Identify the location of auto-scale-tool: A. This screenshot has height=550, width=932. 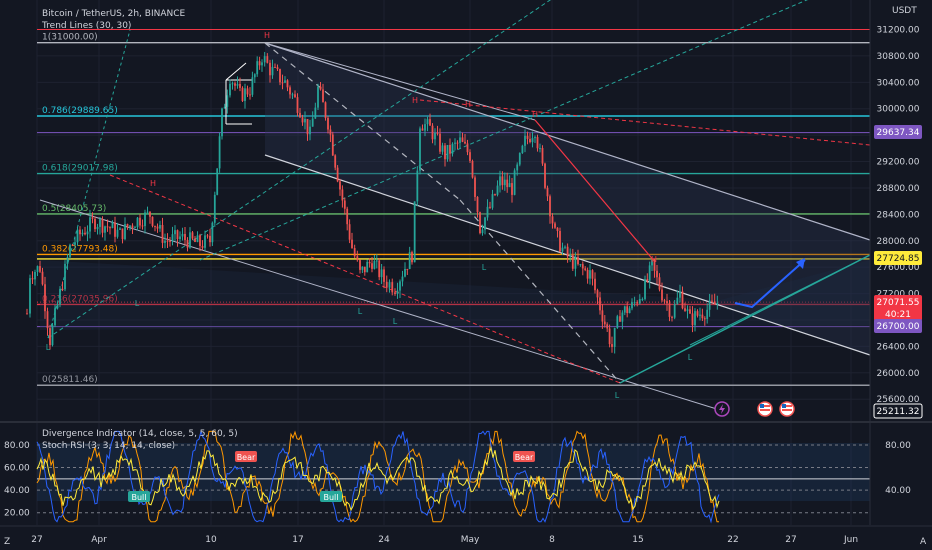
(923, 542).